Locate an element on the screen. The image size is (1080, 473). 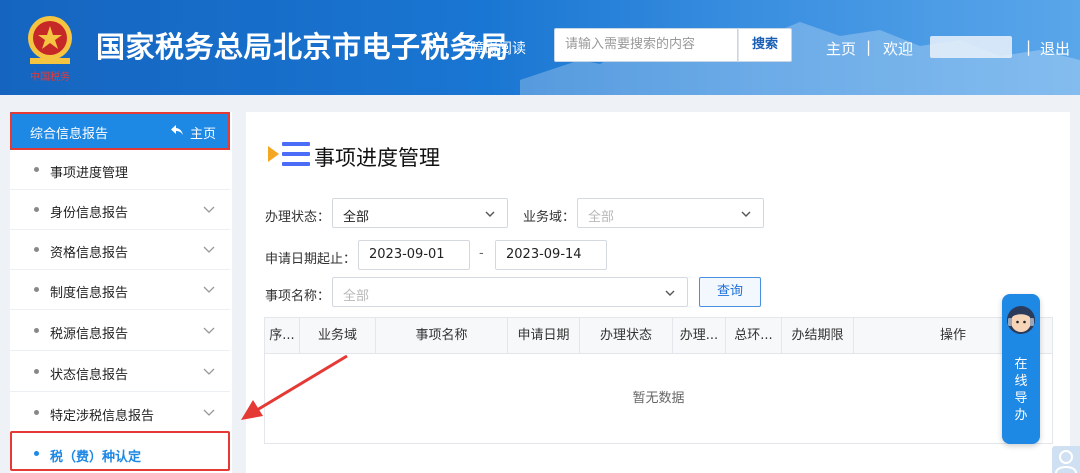
date-to-input: 2023-09-14 is located at coordinates (551, 255).